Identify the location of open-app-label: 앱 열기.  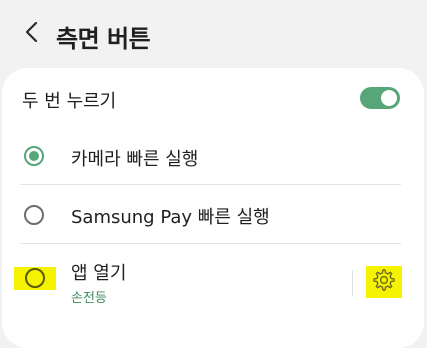
(99, 273).